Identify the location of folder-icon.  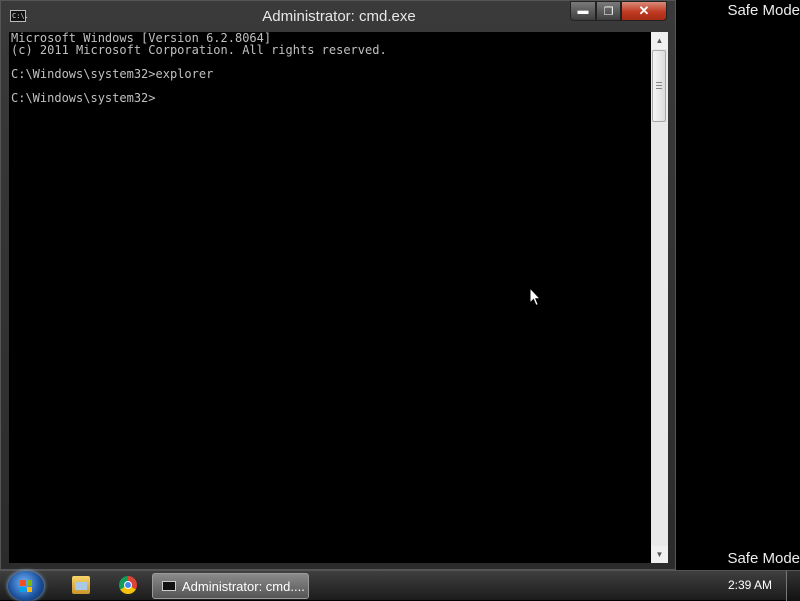
(81, 585).